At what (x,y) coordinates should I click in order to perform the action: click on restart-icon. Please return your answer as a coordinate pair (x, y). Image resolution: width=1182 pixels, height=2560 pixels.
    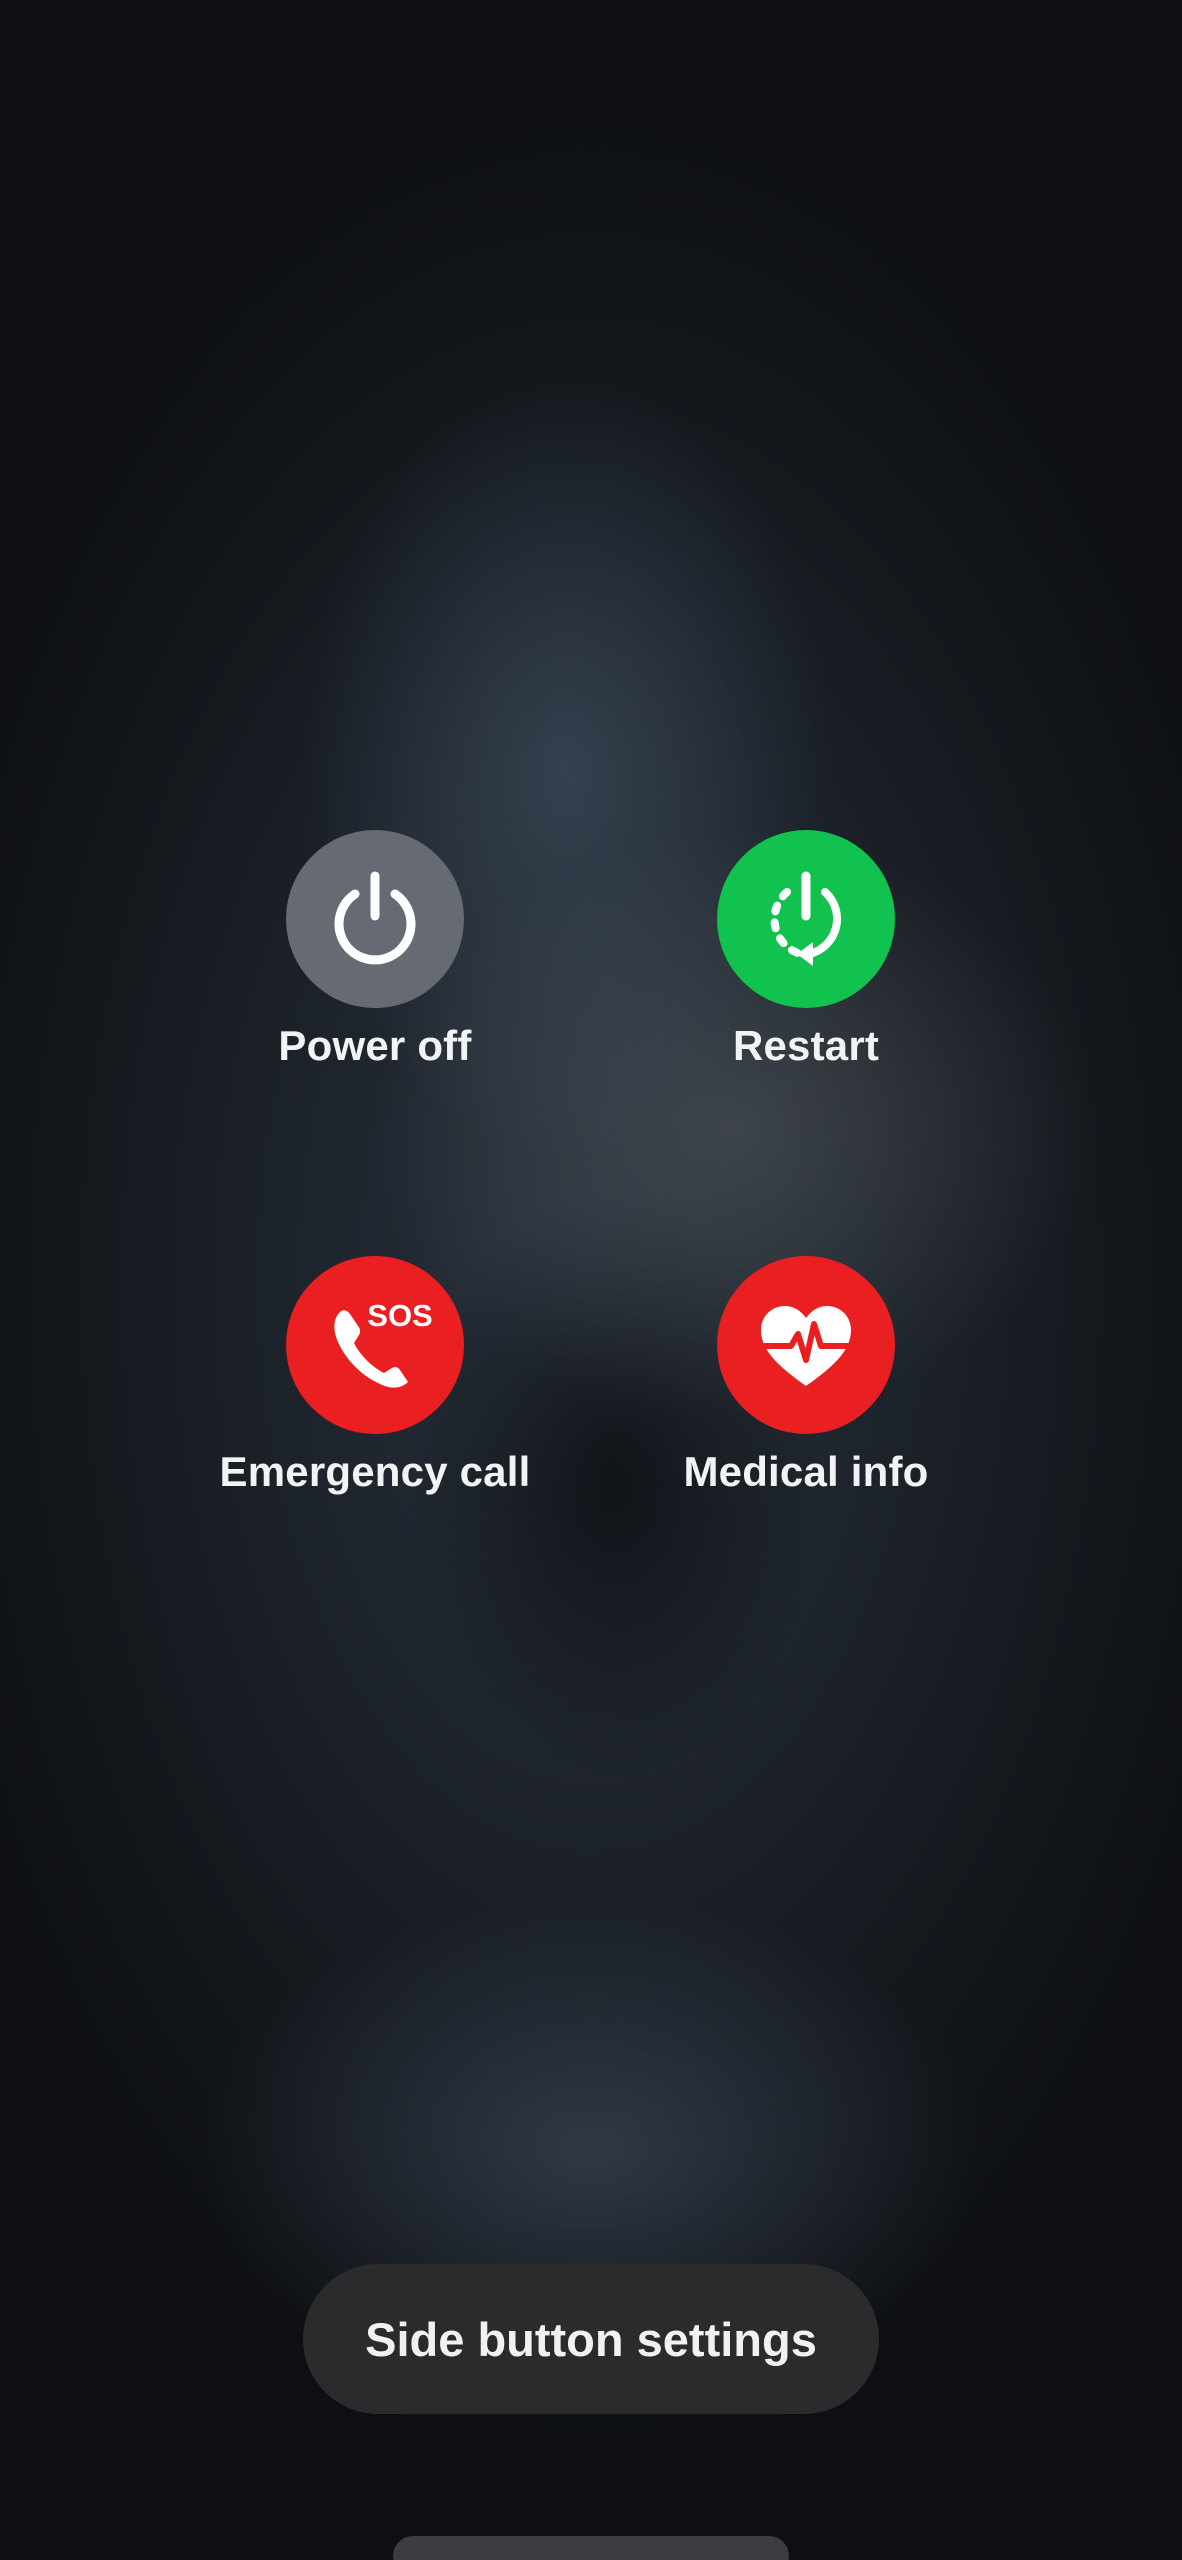
    Looking at the image, I should click on (806, 918).